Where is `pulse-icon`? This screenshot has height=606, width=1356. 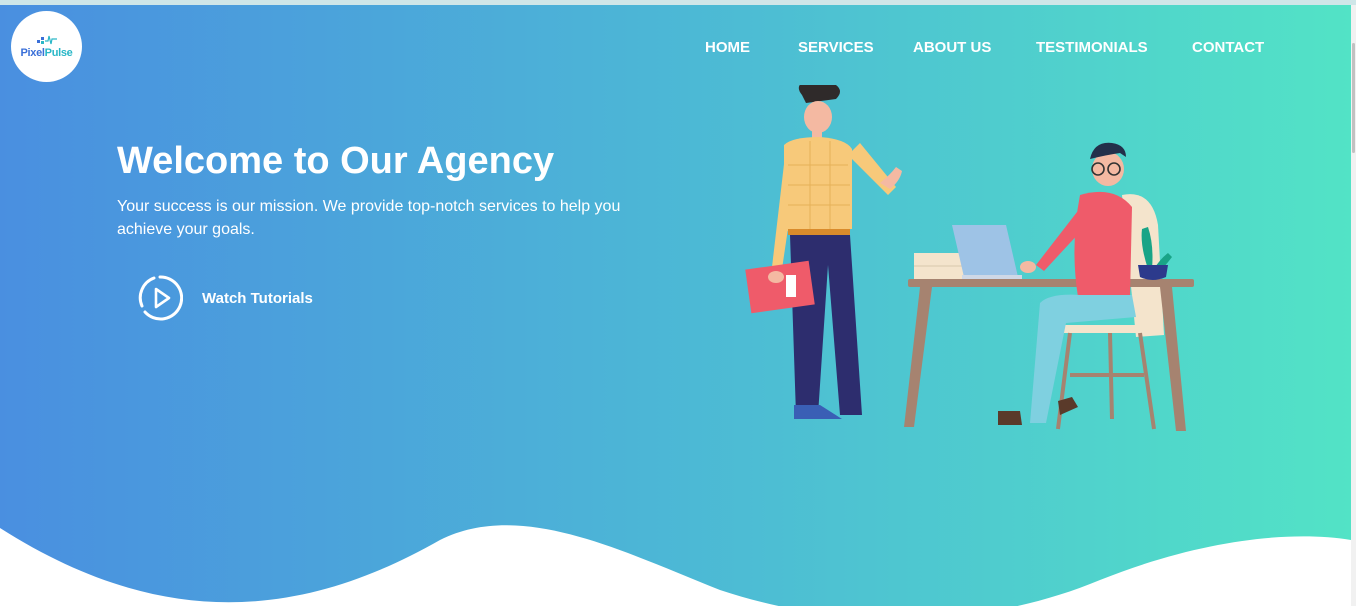
pulse-icon is located at coordinates (46, 40).